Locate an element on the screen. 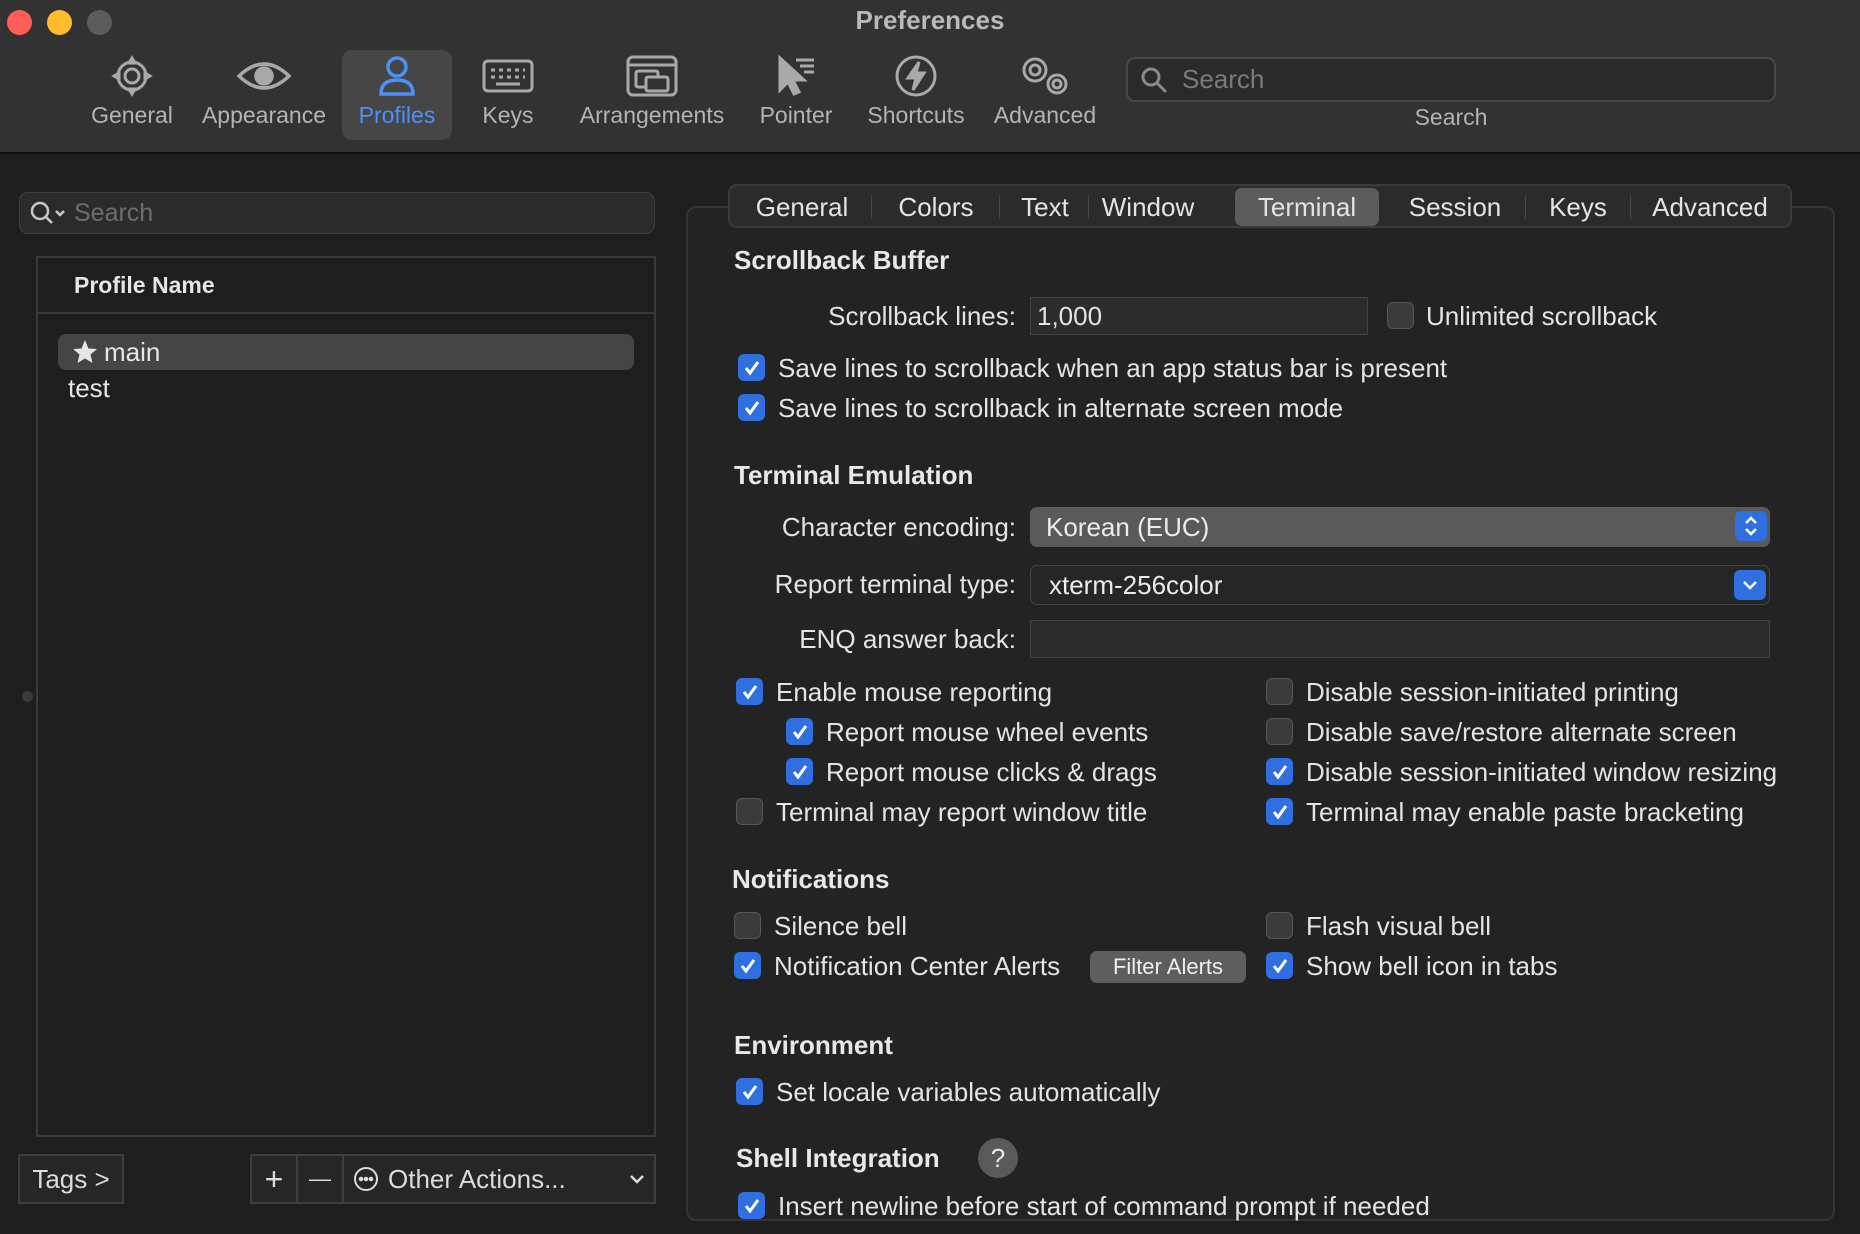  tab-general: General is located at coordinates (802, 207).